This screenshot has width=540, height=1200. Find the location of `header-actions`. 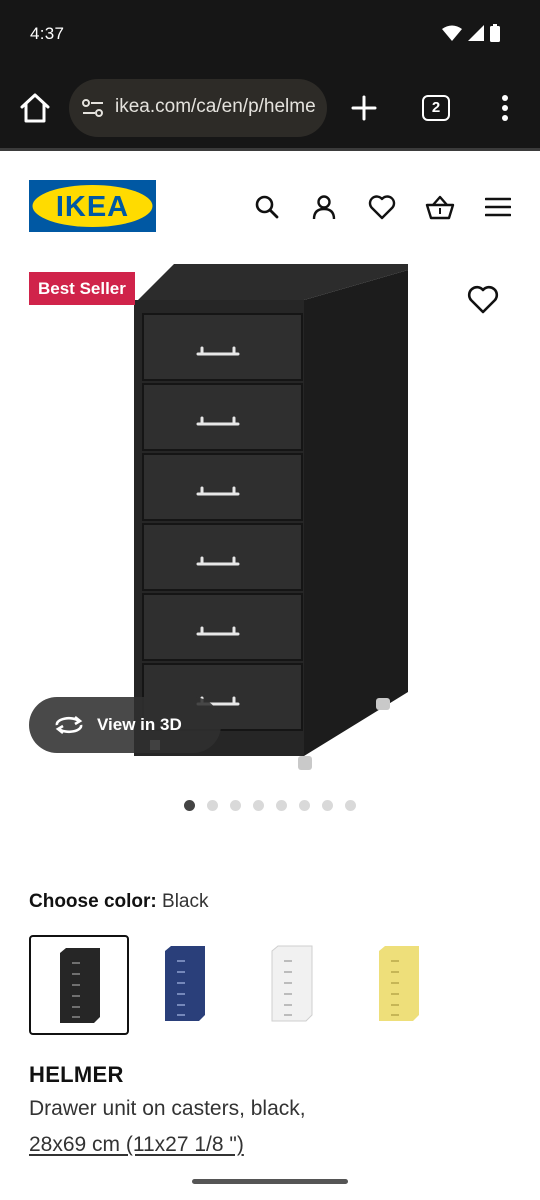

header-actions is located at coordinates (382, 207).